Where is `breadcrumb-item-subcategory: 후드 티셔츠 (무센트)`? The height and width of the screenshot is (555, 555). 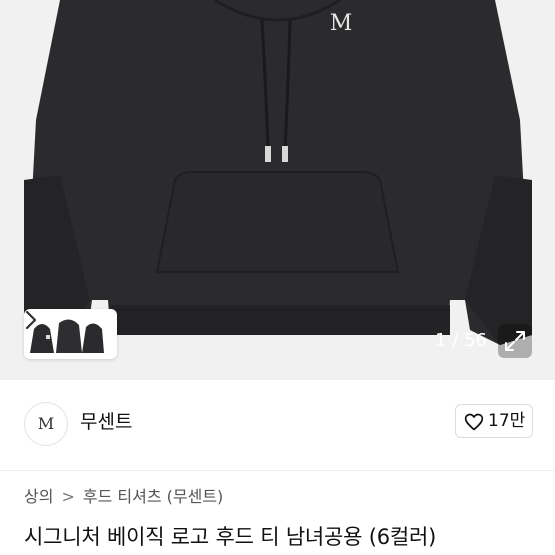 breadcrumb-item-subcategory: 후드 티셔츠 (무센트) is located at coordinates (153, 496).